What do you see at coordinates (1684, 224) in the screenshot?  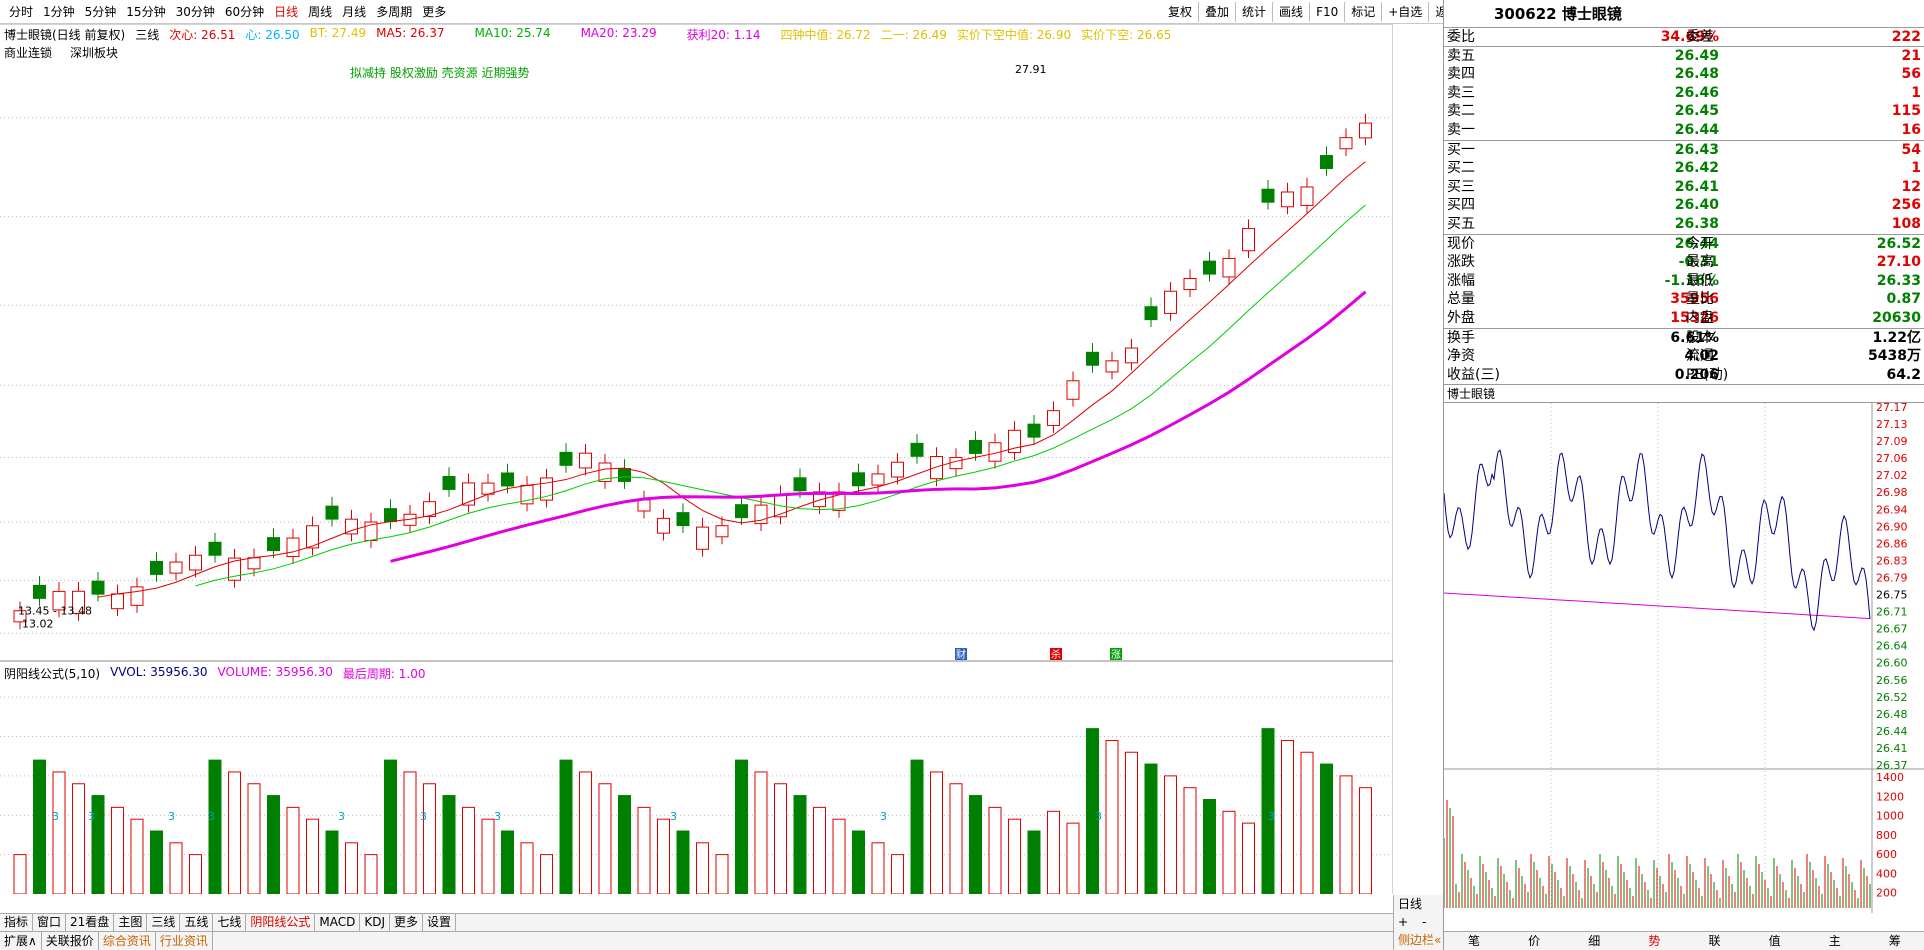 I see `buy-order-row: 买五 26.38 108` at bounding box center [1684, 224].